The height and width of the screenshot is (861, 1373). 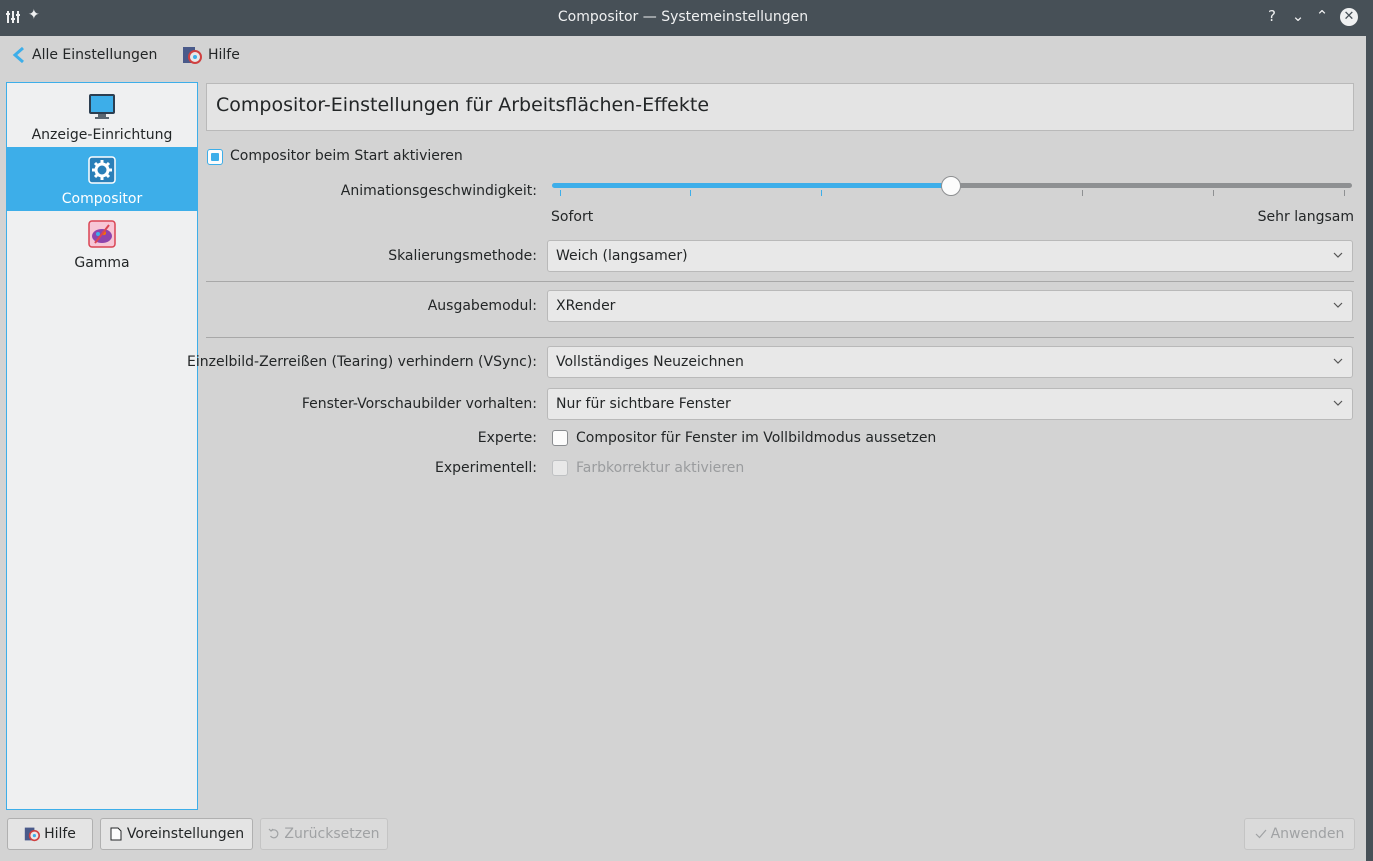 What do you see at coordinates (1298, 16) in the screenshot?
I see `minimize-button: ⌄` at bounding box center [1298, 16].